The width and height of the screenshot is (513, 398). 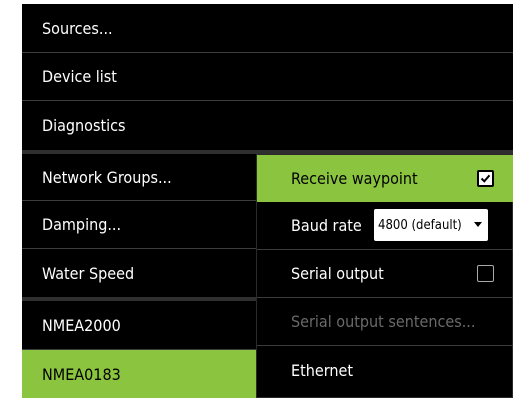 I want to click on receive-waypoint-label: Receive waypoint, so click(x=354, y=178).